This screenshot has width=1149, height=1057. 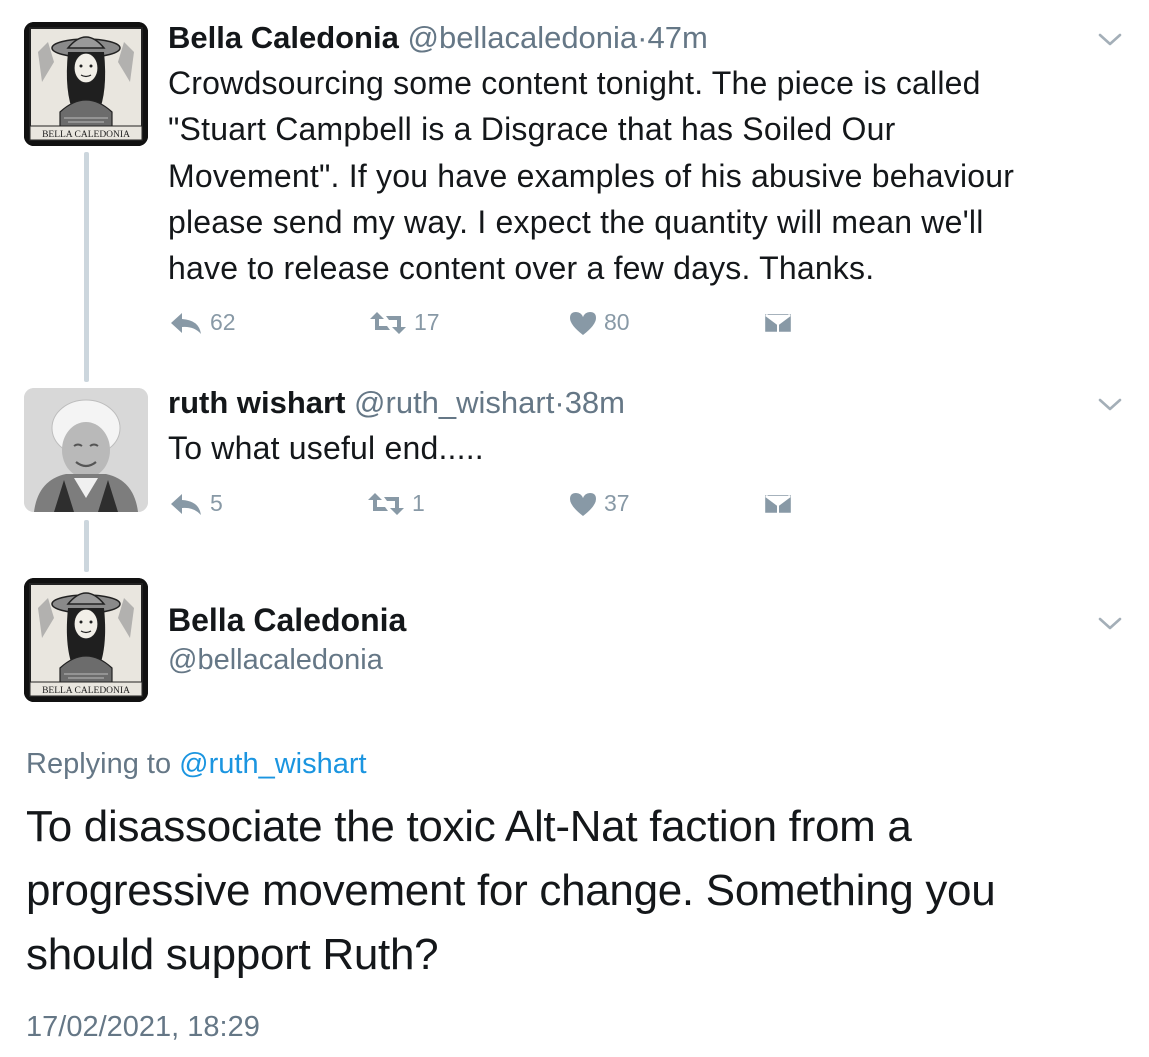 I want to click on retweet-count: 1, so click(x=418, y=503).